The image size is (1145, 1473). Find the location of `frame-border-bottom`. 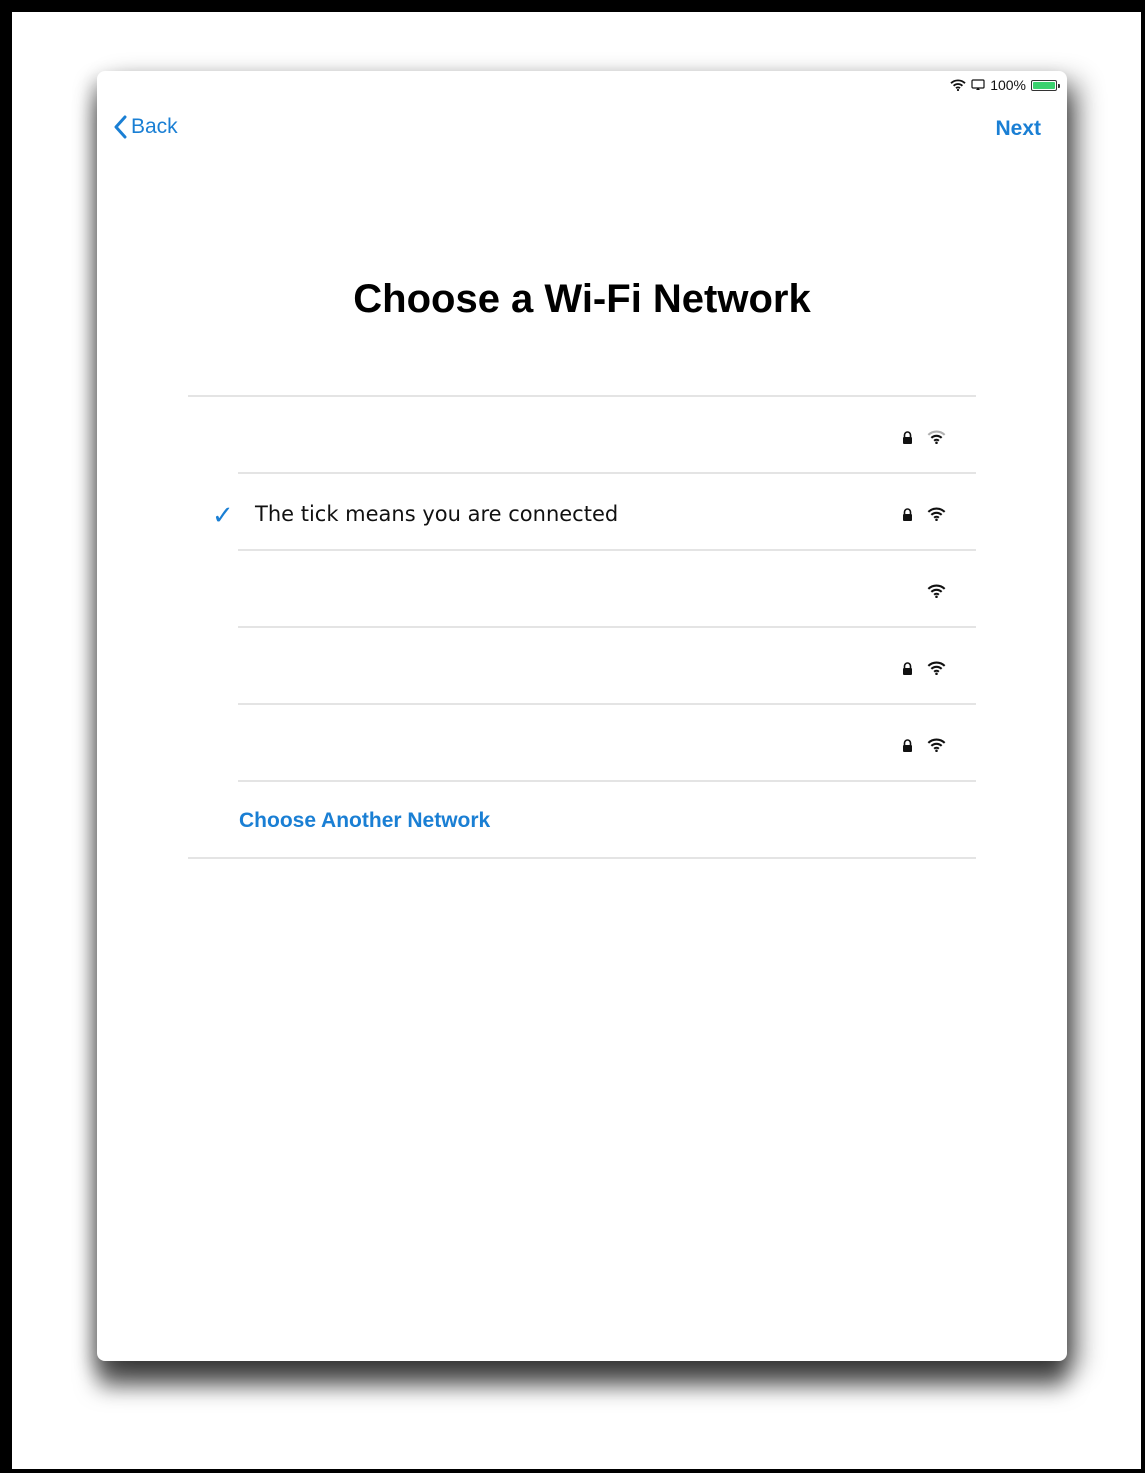

frame-border-bottom is located at coordinates (572, 1471).